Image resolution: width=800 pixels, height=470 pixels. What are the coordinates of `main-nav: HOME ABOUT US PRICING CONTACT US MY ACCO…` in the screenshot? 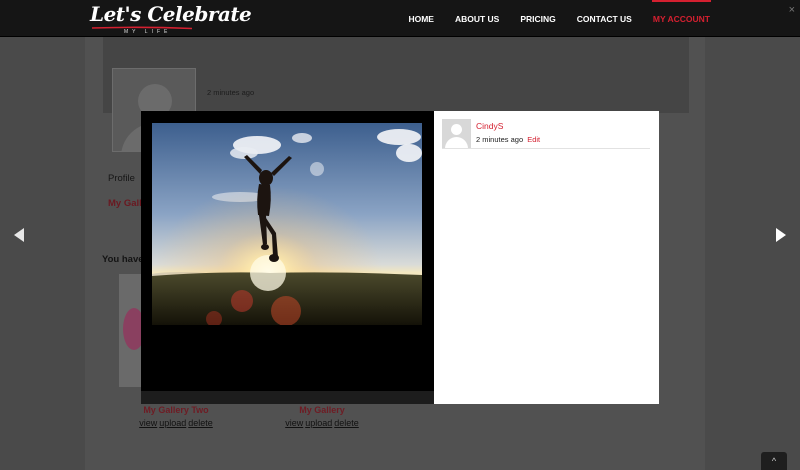 It's located at (549, 18).